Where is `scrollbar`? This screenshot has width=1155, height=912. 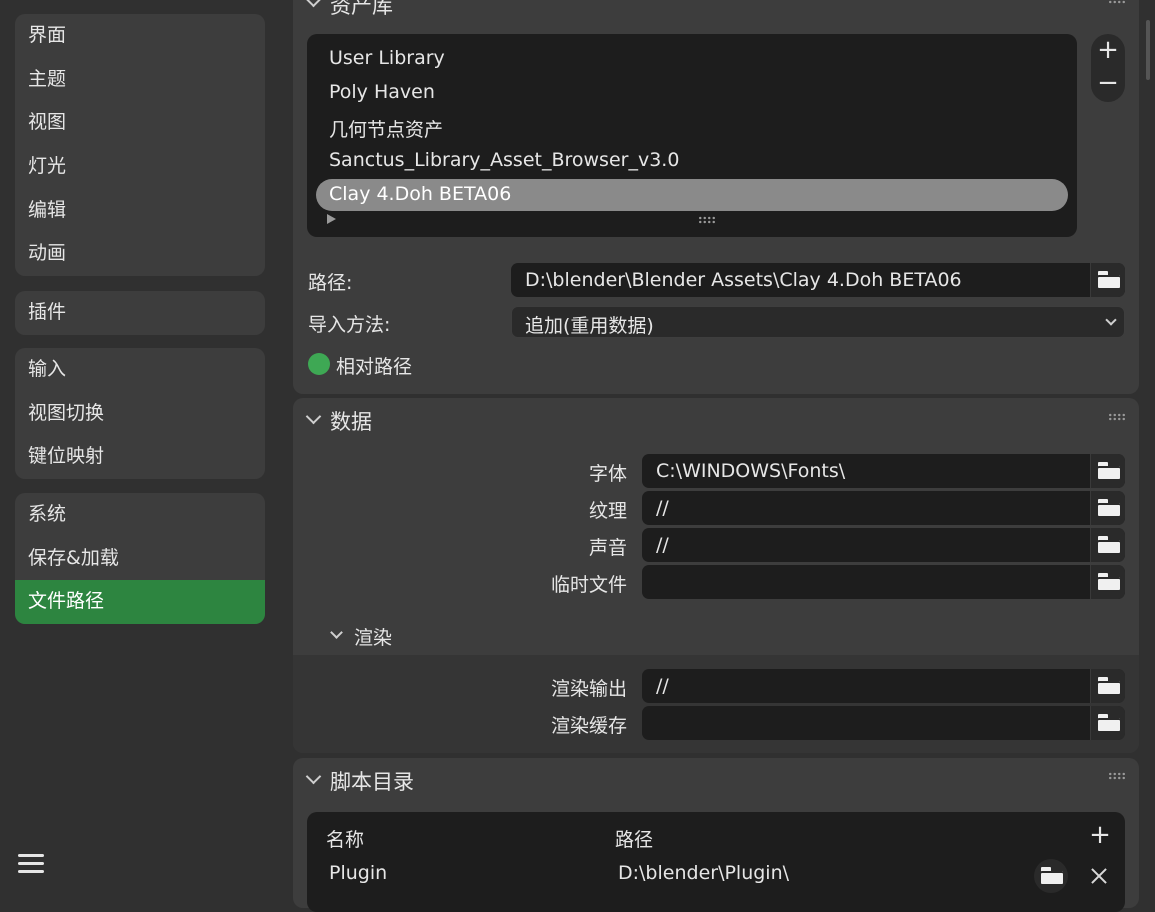 scrollbar is located at coordinates (1148, 50).